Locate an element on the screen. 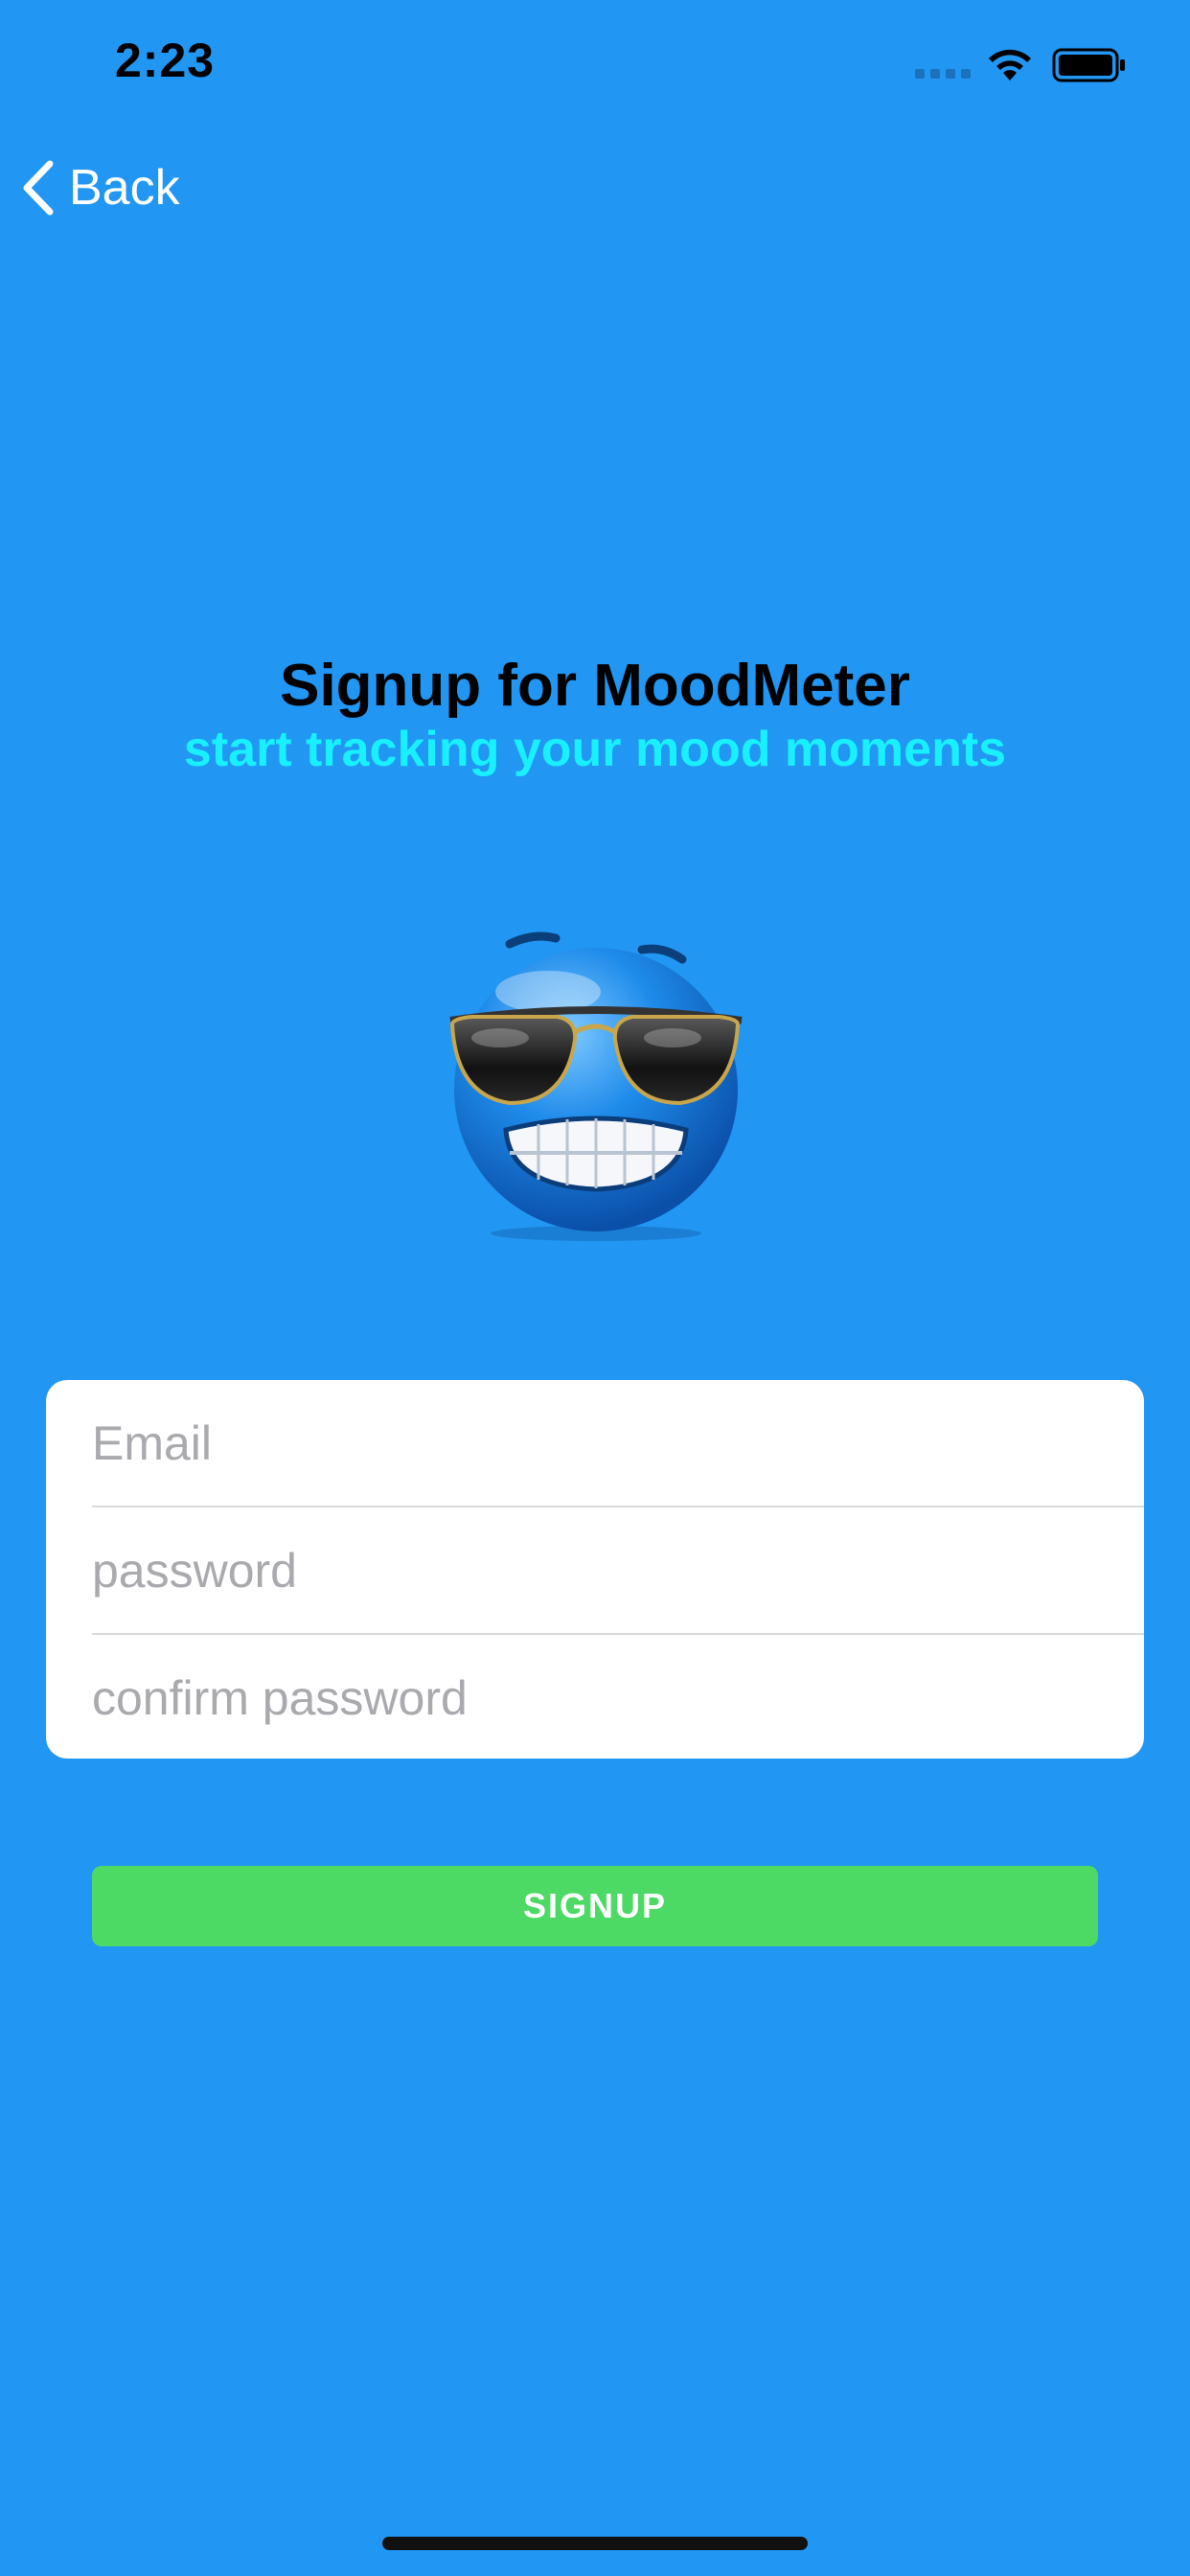 The image size is (1190, 2576). status-time: 2:23 is located at coordinates (166, 60).